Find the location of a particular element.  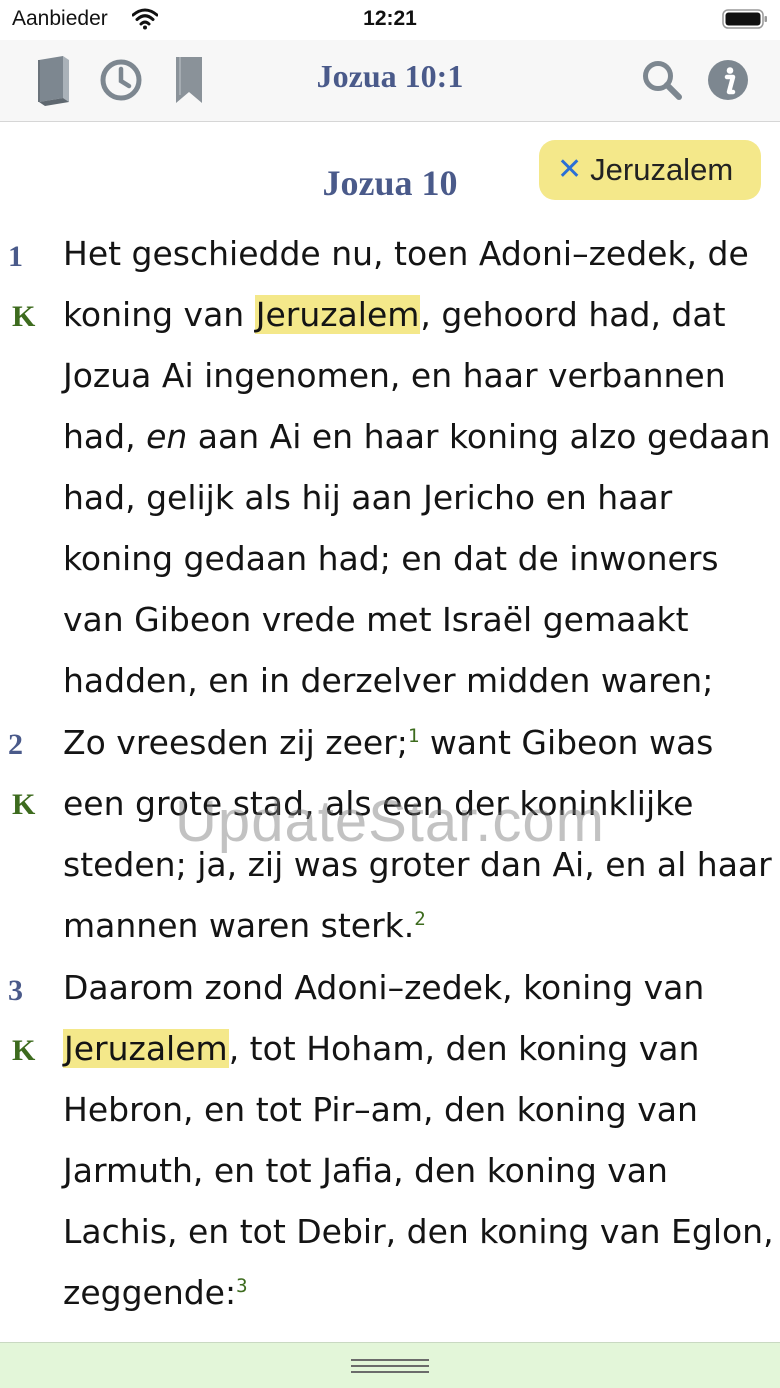

verse-number: 2 is located at coordinates (15, 744).